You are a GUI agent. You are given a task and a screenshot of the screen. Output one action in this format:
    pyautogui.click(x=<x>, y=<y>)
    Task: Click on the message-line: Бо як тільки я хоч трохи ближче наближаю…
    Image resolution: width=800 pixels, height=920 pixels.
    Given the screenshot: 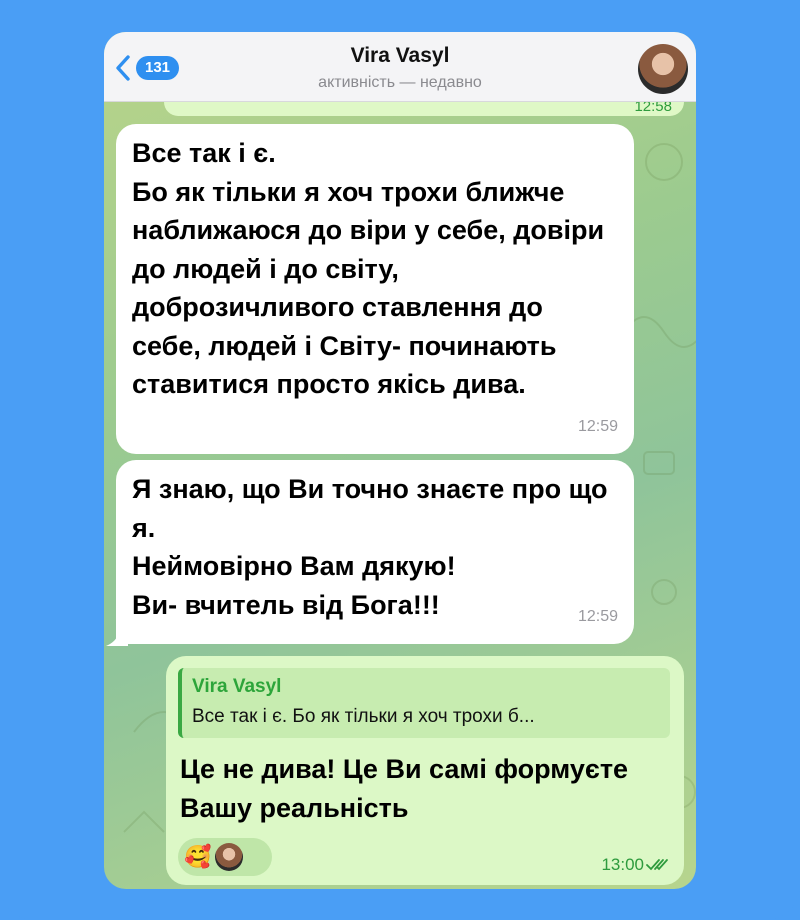 What is the action you would take?
    pyautogui.click(x=368, y=288)
    